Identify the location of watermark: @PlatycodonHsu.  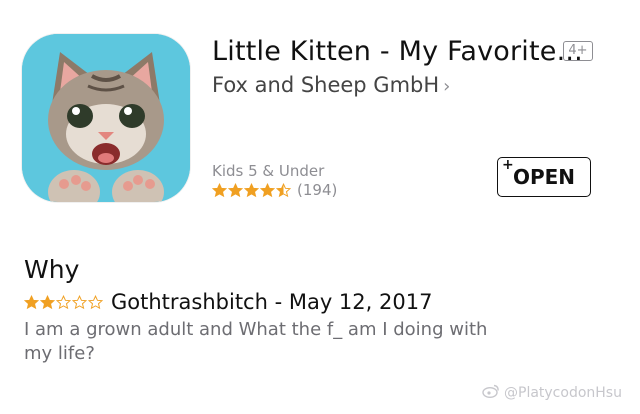
(552, 393).